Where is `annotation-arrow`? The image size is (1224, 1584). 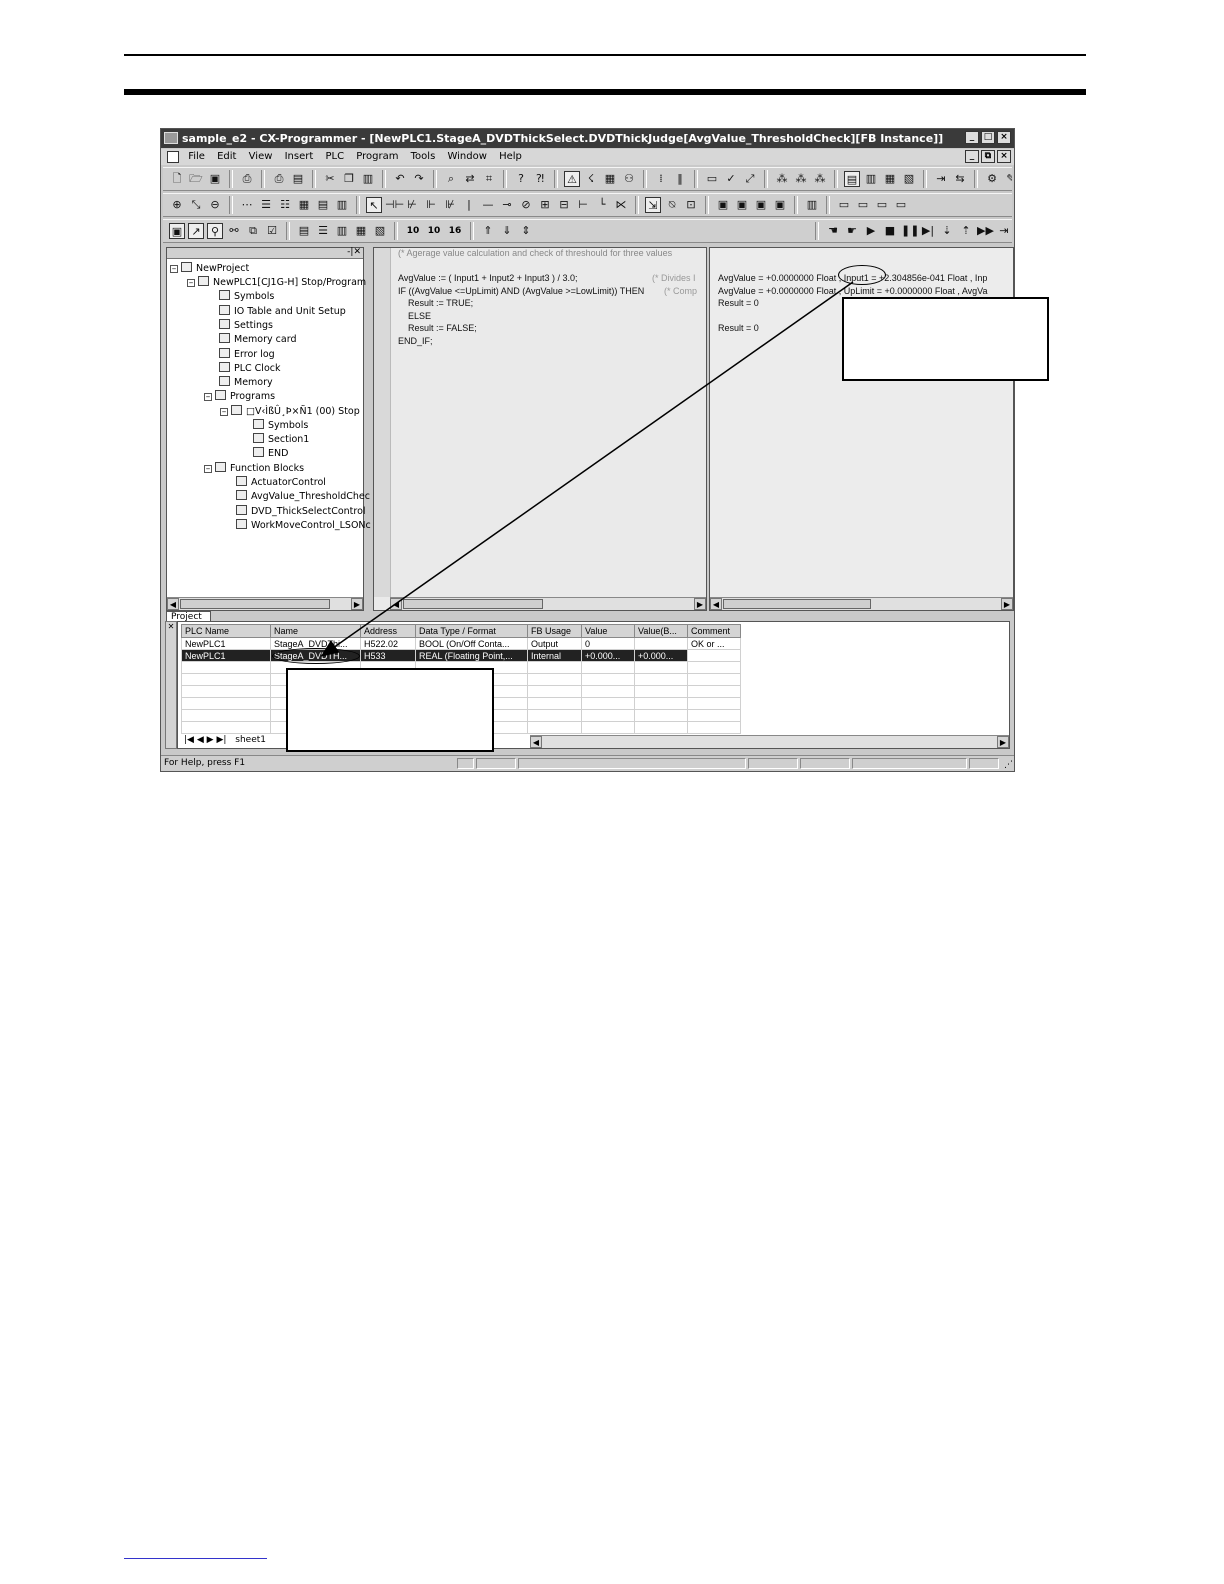
annotation-arrow is located at coordinates (587, 469).